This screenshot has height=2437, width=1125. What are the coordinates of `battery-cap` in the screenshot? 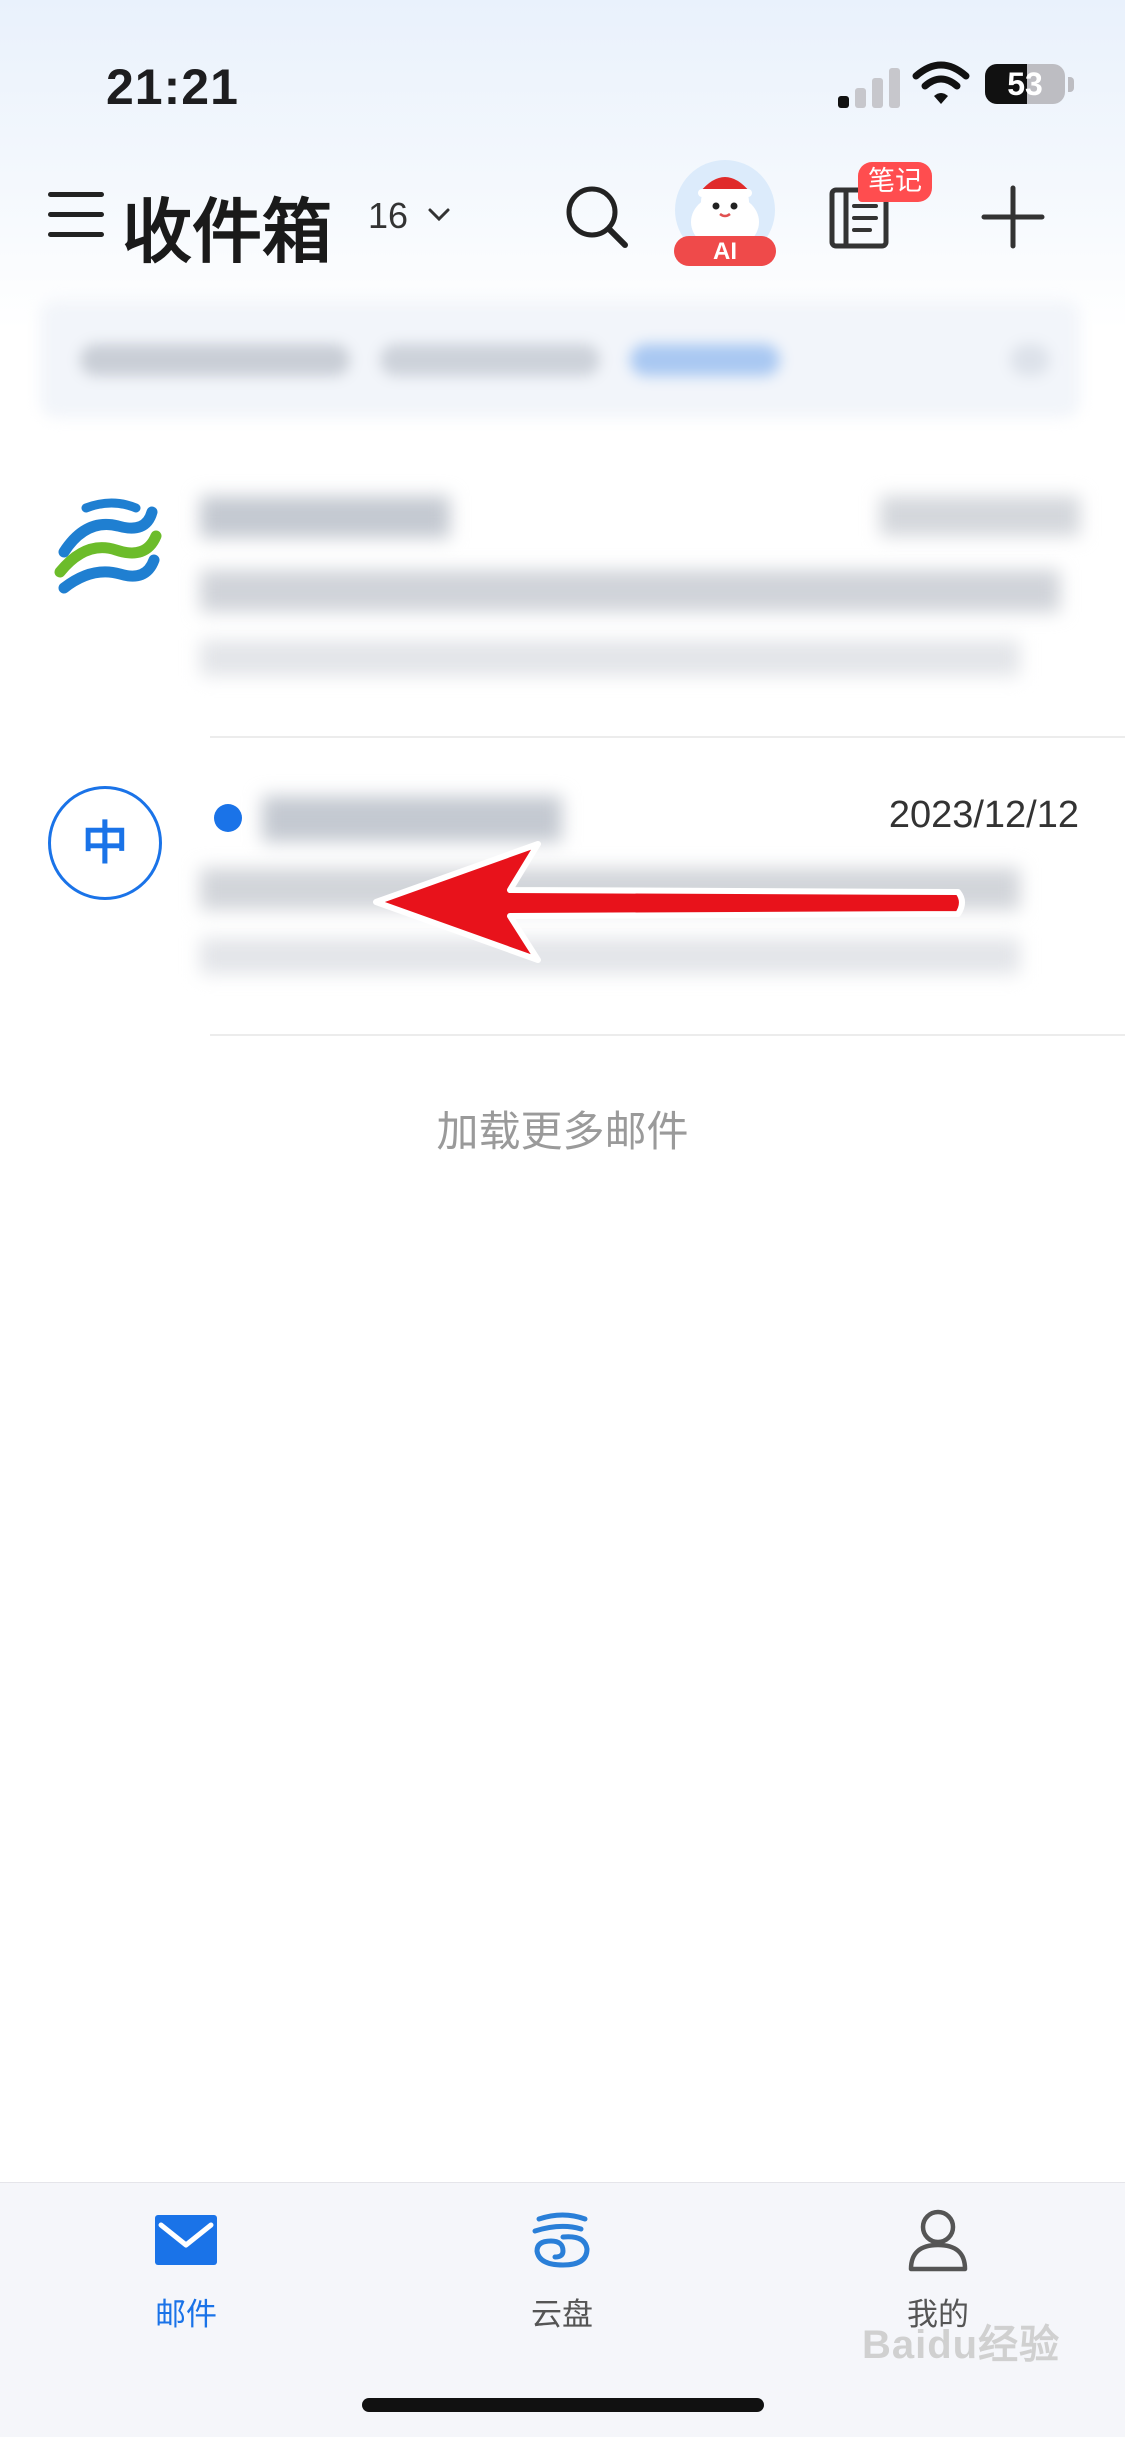 It's located at (1071, 84).